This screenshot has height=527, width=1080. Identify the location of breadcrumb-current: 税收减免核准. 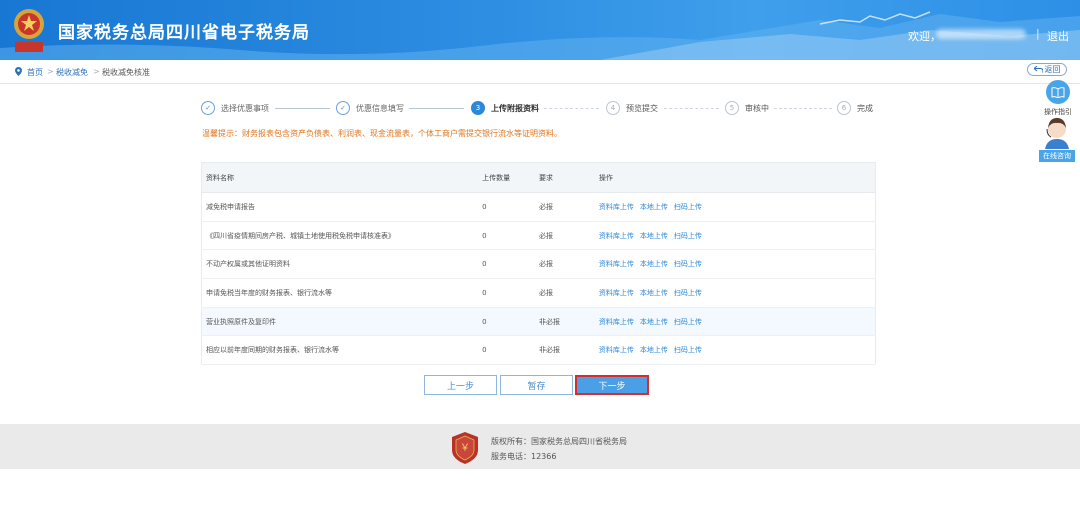
(126, 72).